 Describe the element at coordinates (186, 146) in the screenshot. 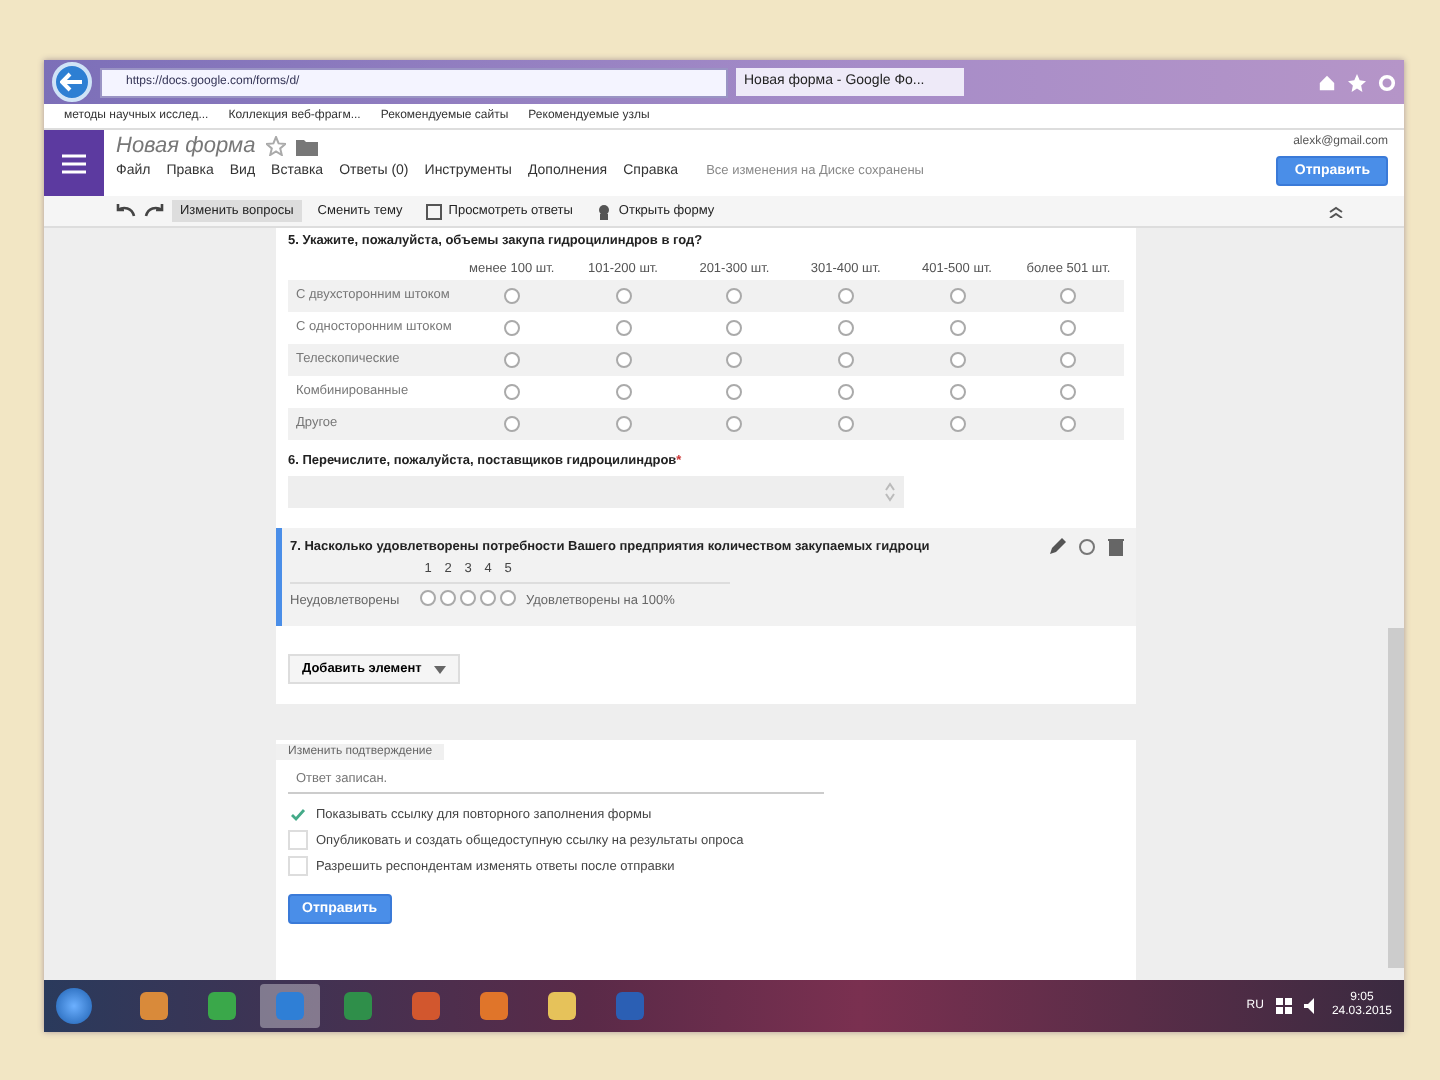

I see `form-title: Новая форма` at that location.